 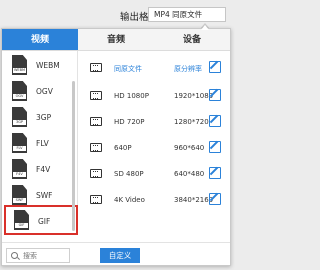 I want to click on tab-video: 视频, so click(x=40, y=40).